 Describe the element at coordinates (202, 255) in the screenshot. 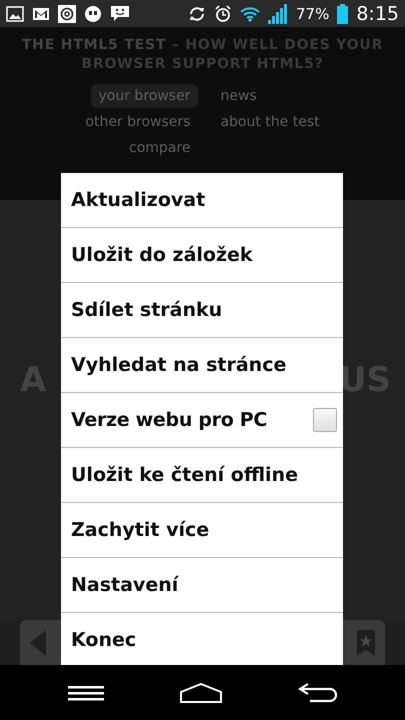

I see `menu-item: Uložit do záložek` at that location.